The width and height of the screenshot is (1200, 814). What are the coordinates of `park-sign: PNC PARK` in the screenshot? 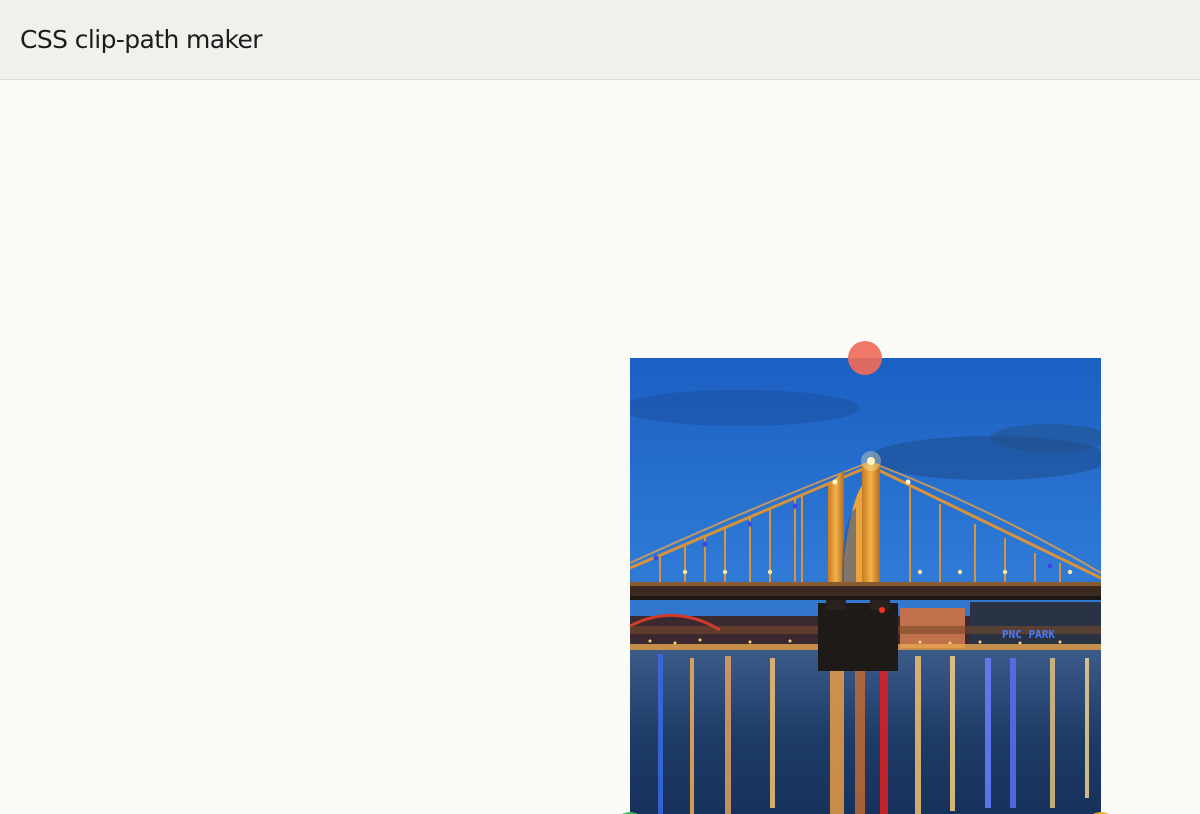 It's located at (1028, 634).